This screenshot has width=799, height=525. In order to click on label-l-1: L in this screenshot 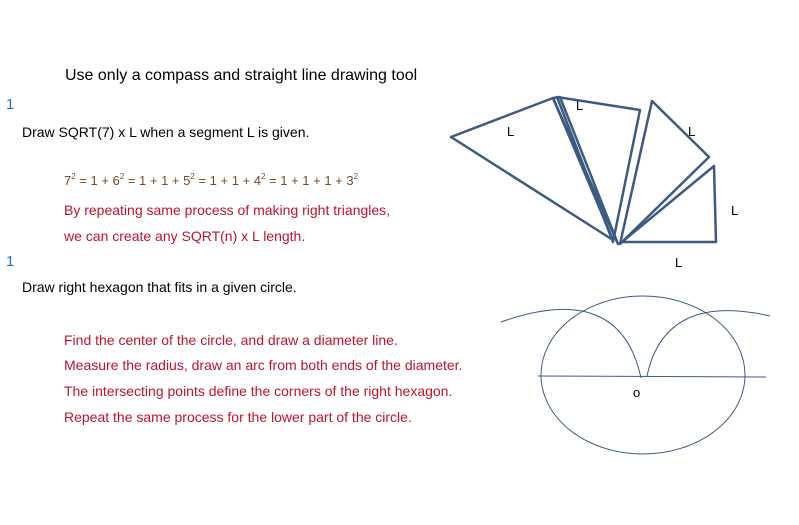, I will do `click(510, 131)`.